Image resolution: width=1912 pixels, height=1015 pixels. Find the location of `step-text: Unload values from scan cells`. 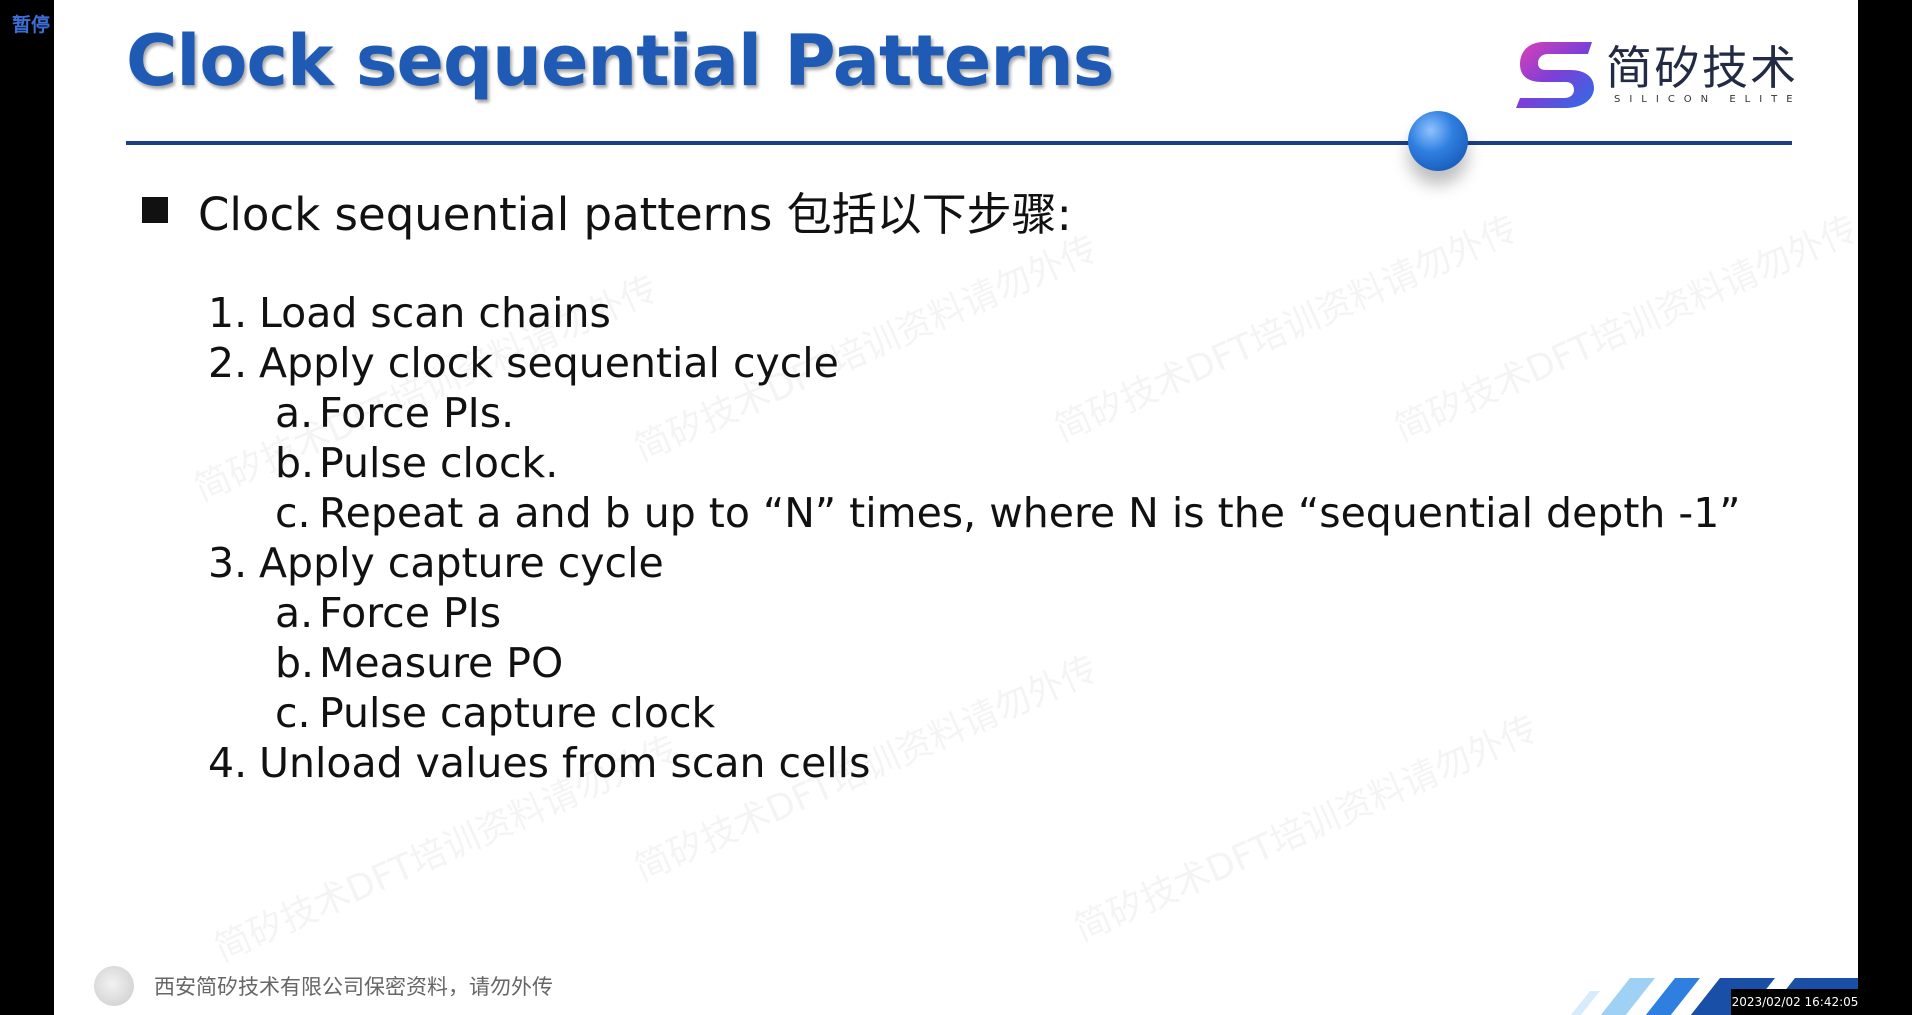

step-text: Unload values from scan cells is located at coordinates (565, 763).